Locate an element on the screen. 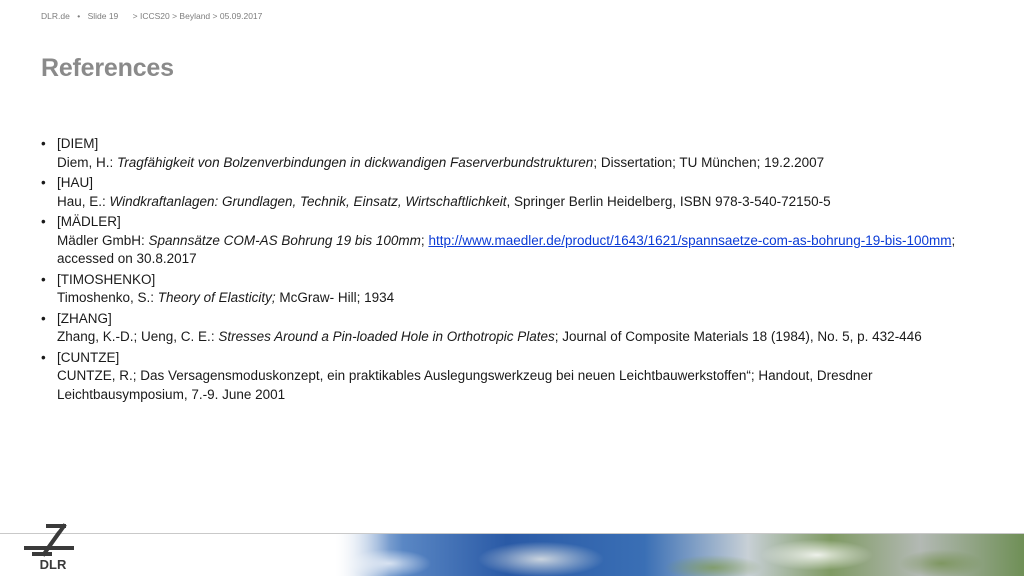 This screenshot has width=1024, height=577. site-name: DLR.de is located at coordinates (55, 16).